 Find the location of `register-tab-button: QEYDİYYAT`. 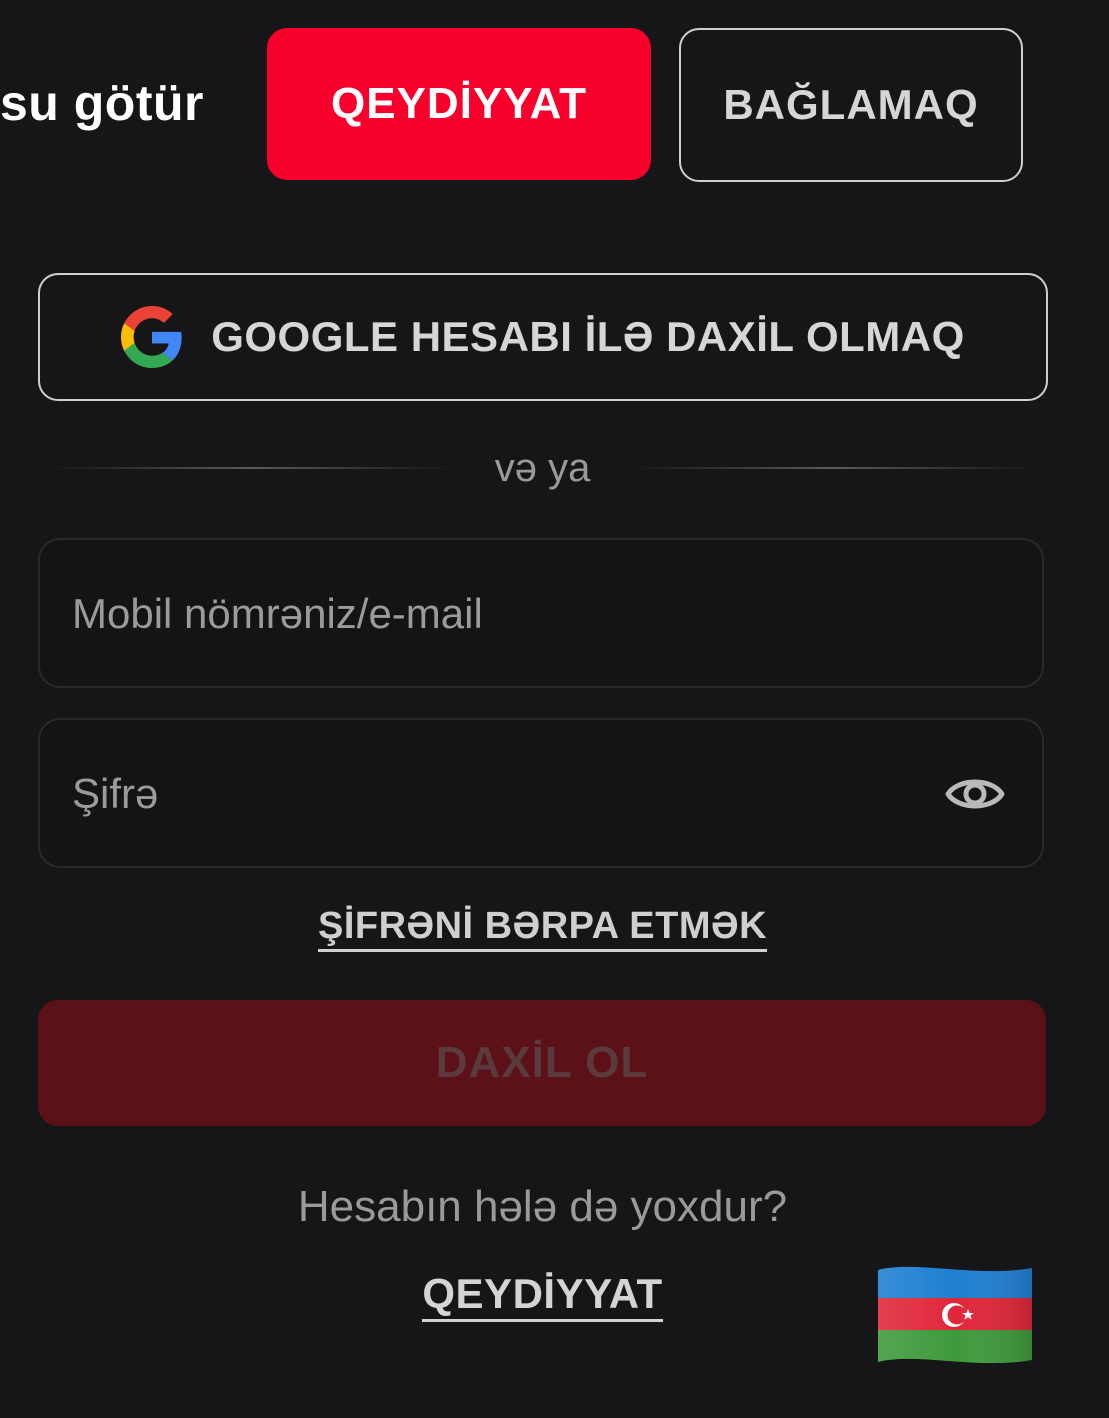

register-tab-button: QEYDİYYAT is located at coordinates (459, 104).